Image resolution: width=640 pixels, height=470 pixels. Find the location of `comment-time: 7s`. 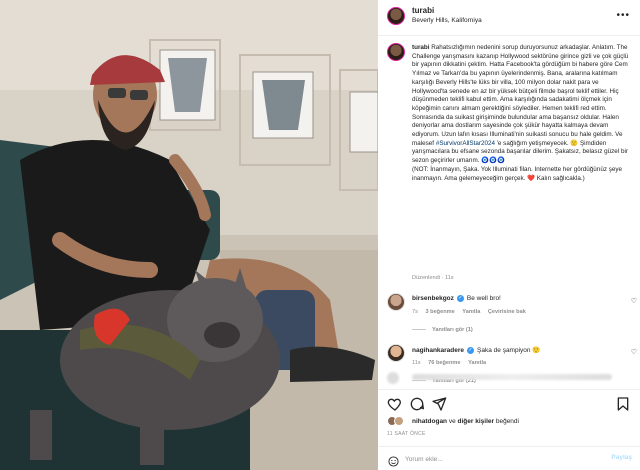

comment-time: 7s is located at coordinates (415, 312).